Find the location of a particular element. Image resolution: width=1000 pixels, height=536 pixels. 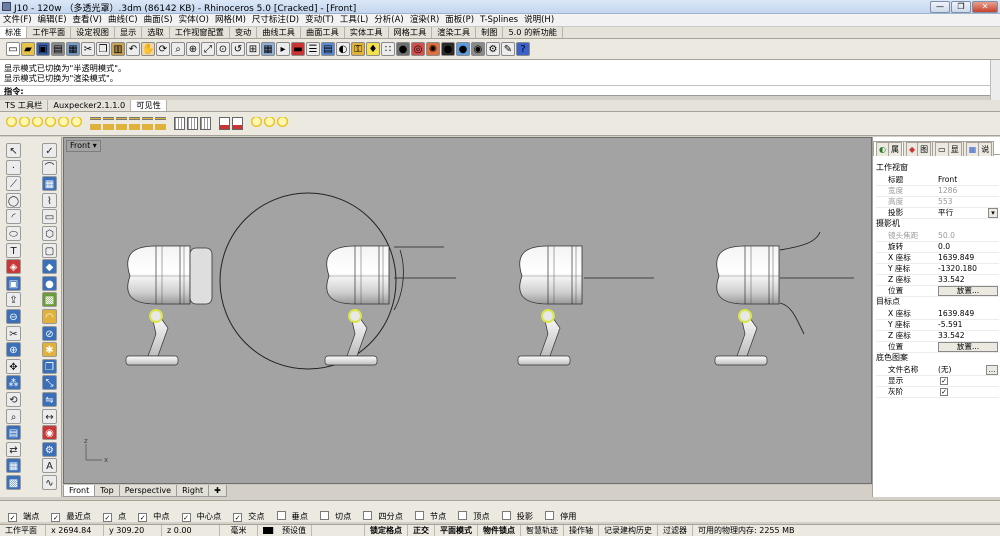

rectangle-tool-icon: ▢ is located at coordinates (49, 250).